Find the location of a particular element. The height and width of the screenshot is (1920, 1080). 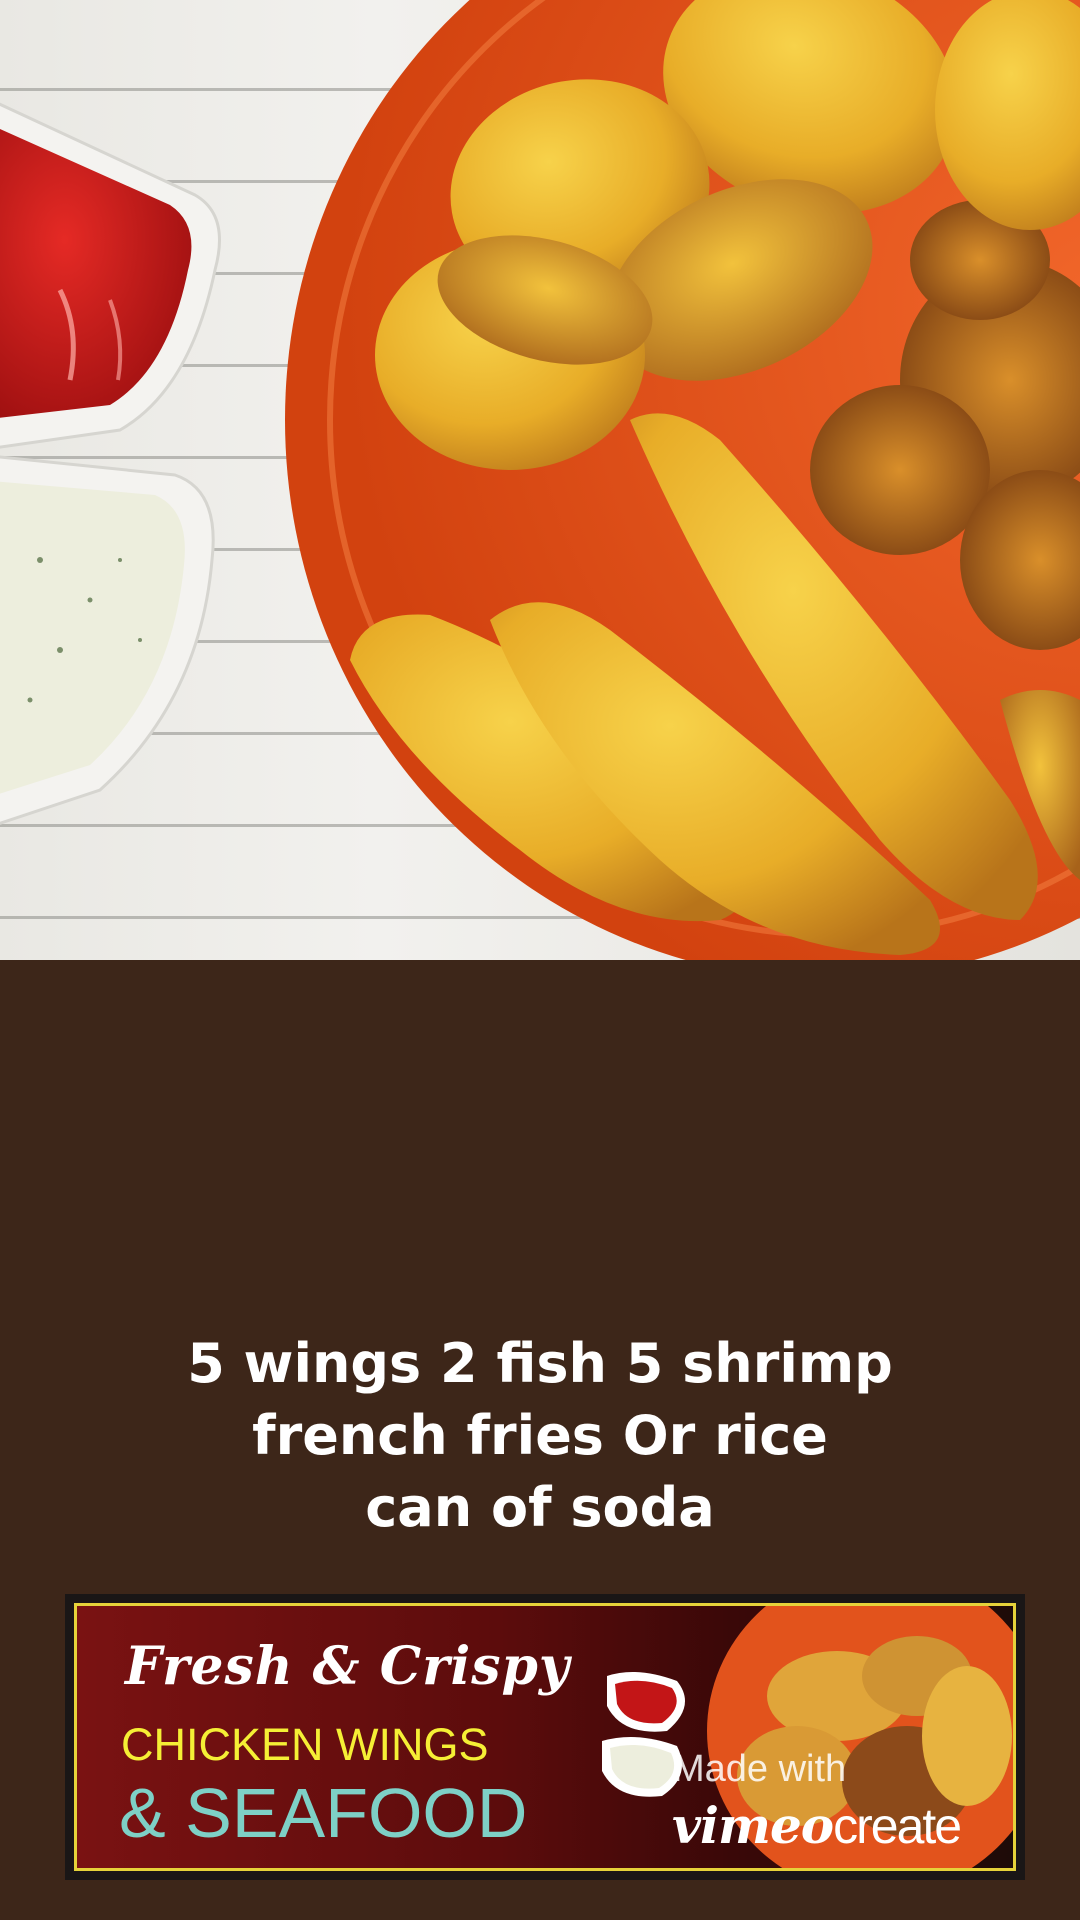

caption-line-2: french fries Or rice is located at coordinates (540, 1435).